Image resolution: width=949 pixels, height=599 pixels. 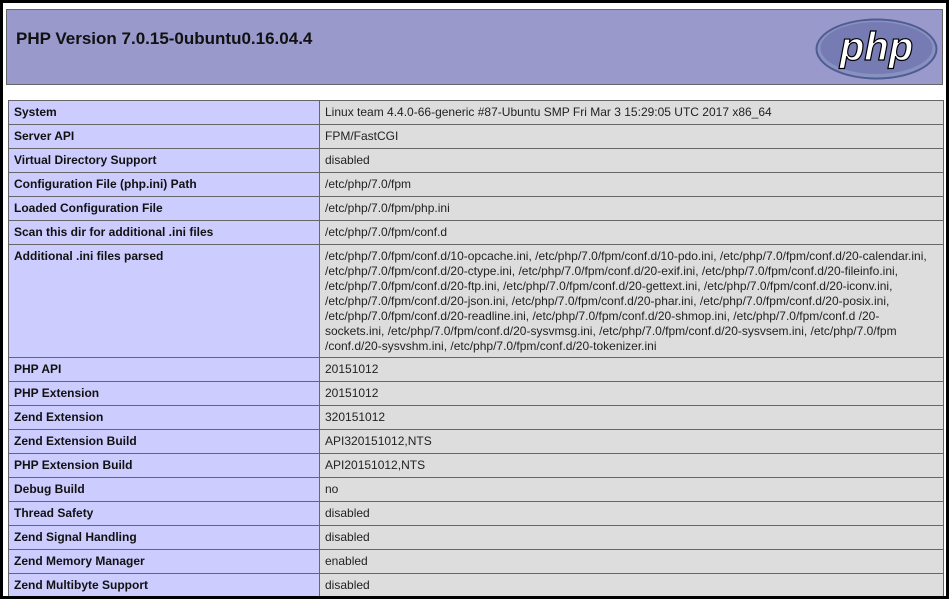 What do you see at coordinates (164, 301) in the screenshot?
I see `row-key: Additional .ini files parsed` at bounding box center [164, 301].